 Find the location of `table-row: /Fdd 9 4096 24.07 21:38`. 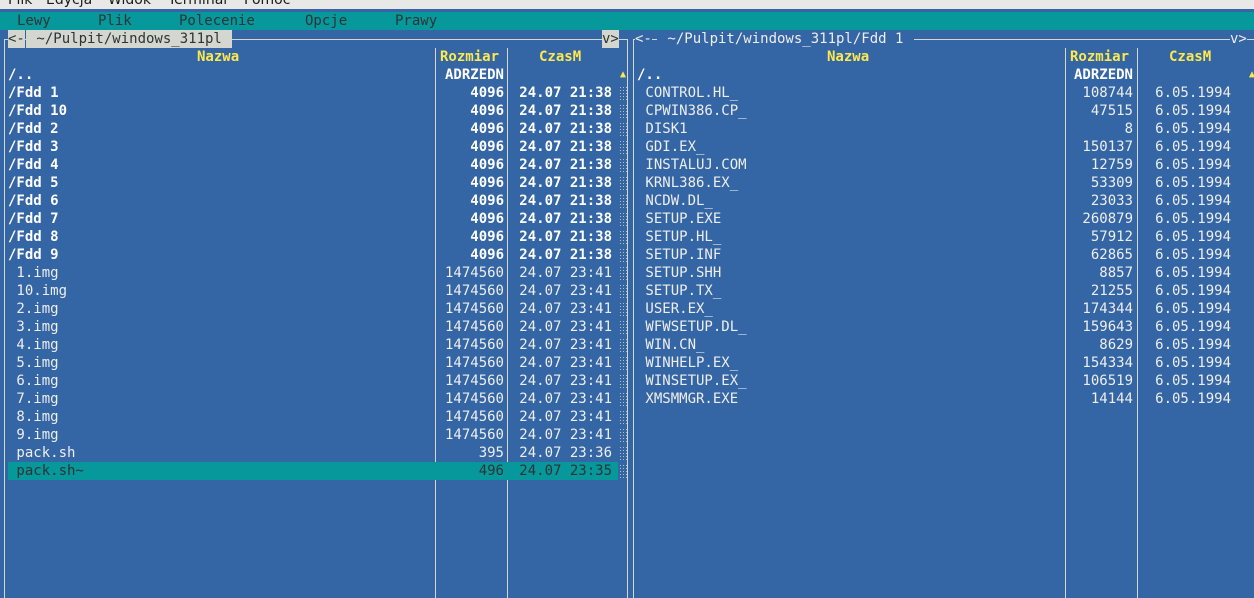

table-row: /Fdd 9 4096 24.07 21:38 is located at coordinates (316, 255).